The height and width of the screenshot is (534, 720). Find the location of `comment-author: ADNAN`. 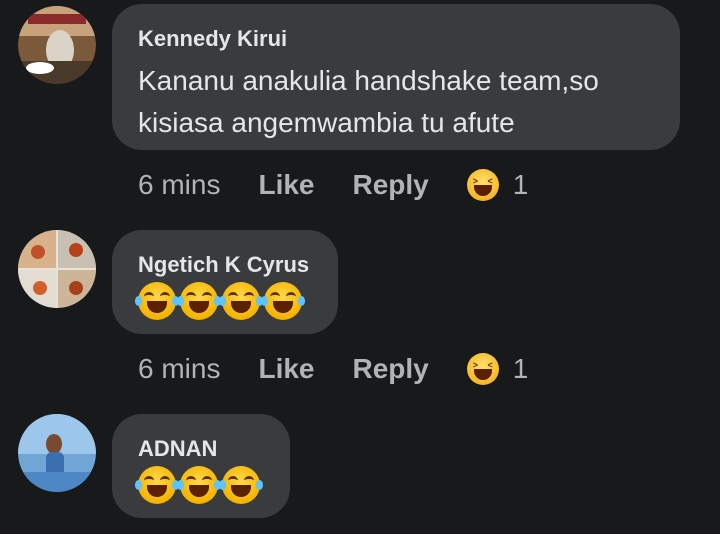

comment-author: ADNAN is located at coordinates (177, 449).